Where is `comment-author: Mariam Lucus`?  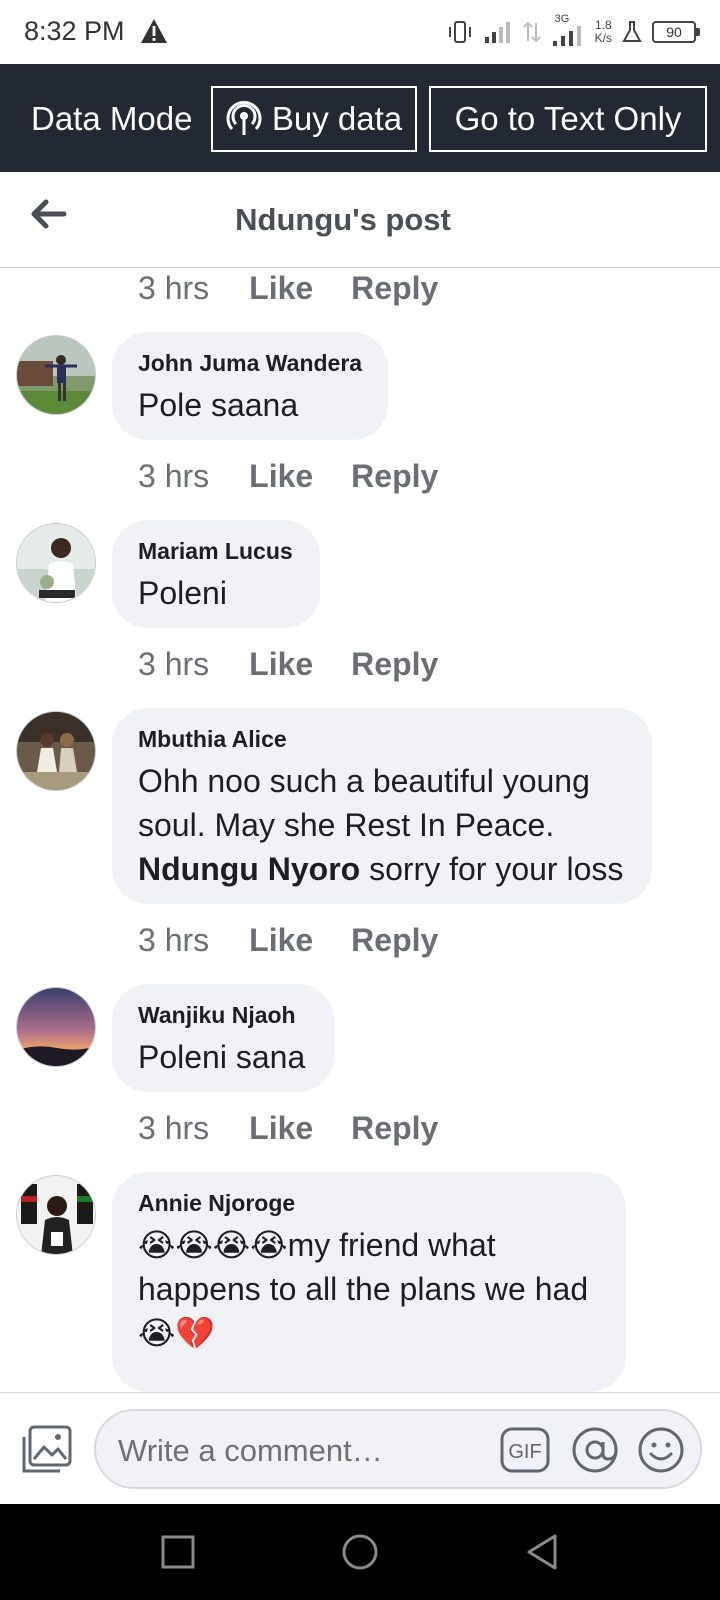 comment-author: Mariam Lucus is located at coordinates (216, 551).